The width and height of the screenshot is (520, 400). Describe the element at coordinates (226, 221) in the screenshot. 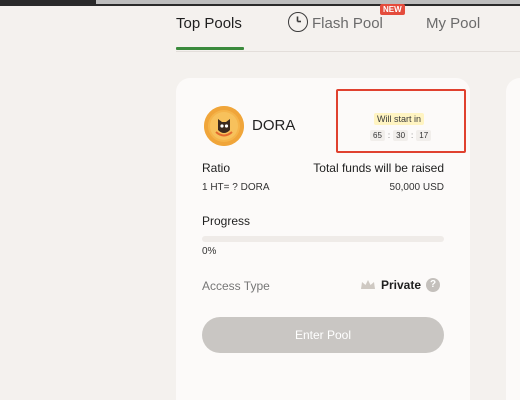

I see `progress-label: Progress` at that location.